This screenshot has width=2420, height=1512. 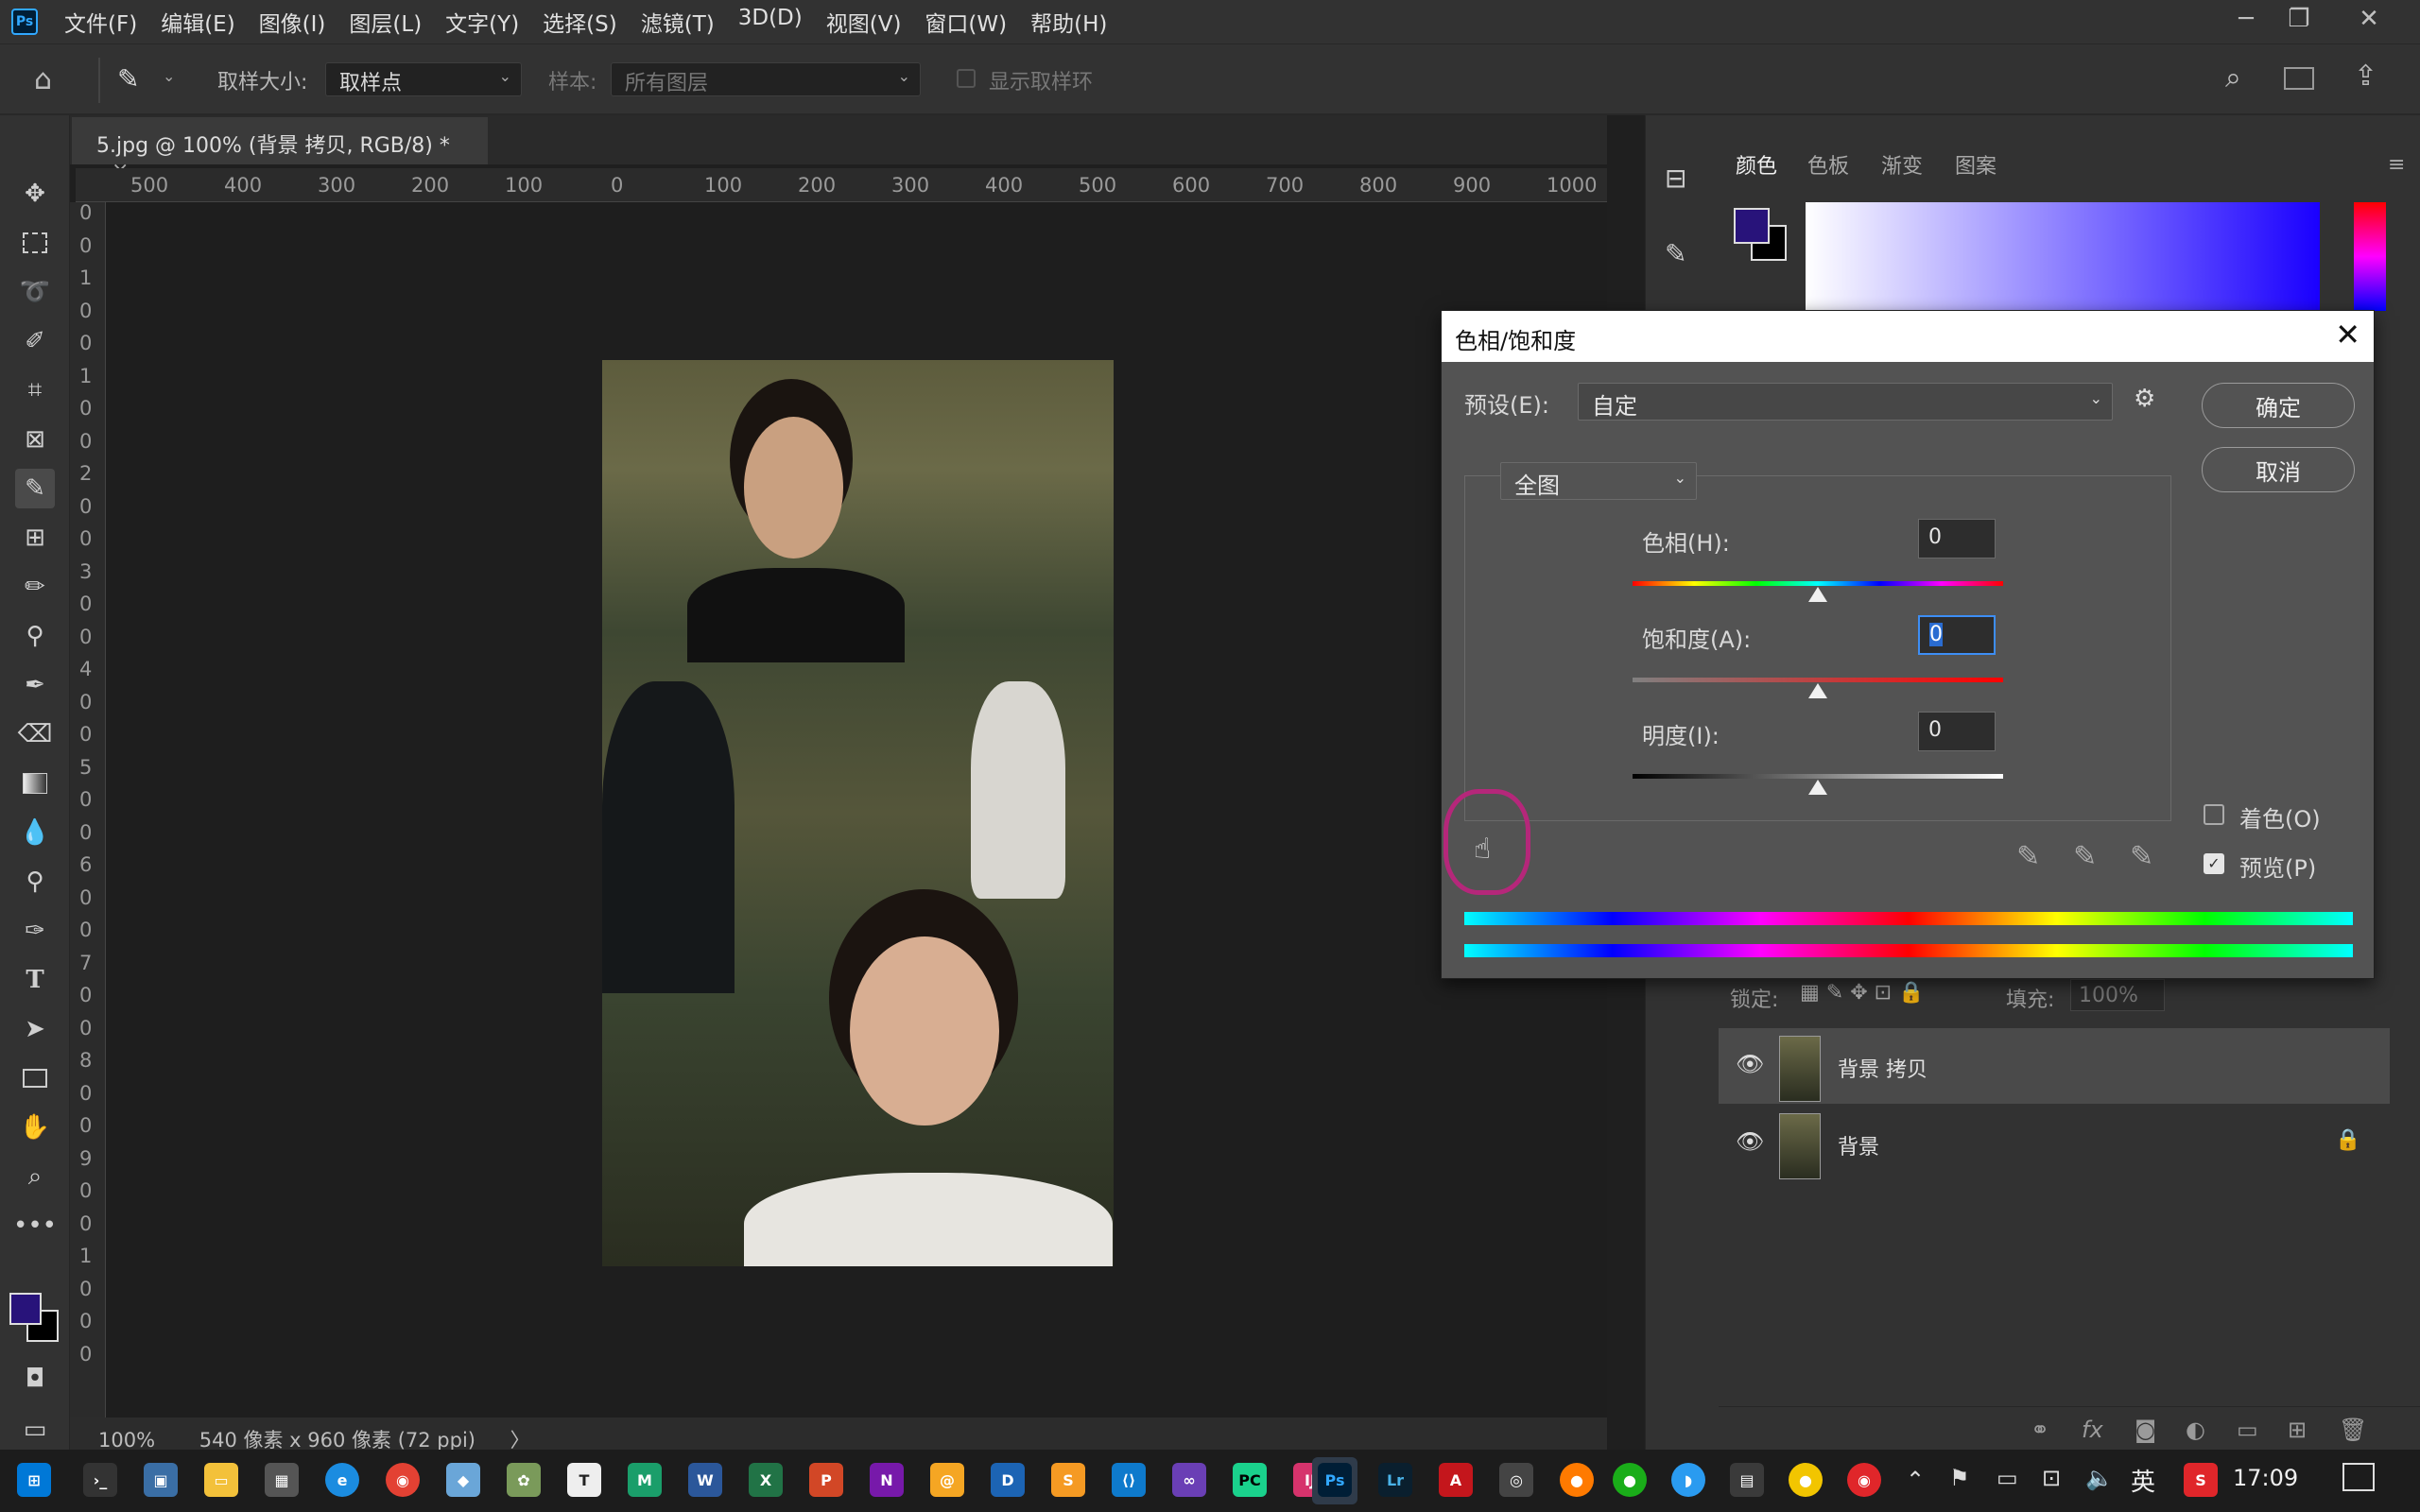 I want to click on panel-foreground-swatch, so click(x=1752, y=226).